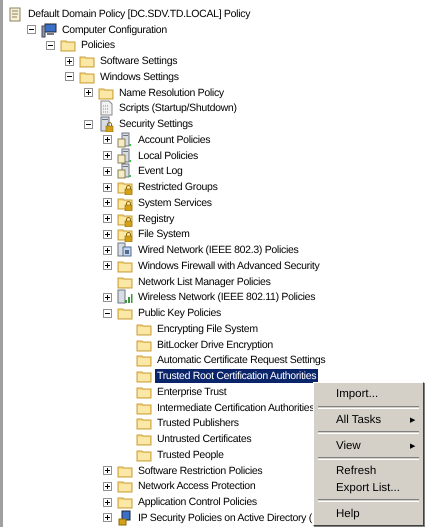 The height and width of the screenshot is (527, 425). I want to click on tree-item: Name Resolution Policy, so click(171, 93).